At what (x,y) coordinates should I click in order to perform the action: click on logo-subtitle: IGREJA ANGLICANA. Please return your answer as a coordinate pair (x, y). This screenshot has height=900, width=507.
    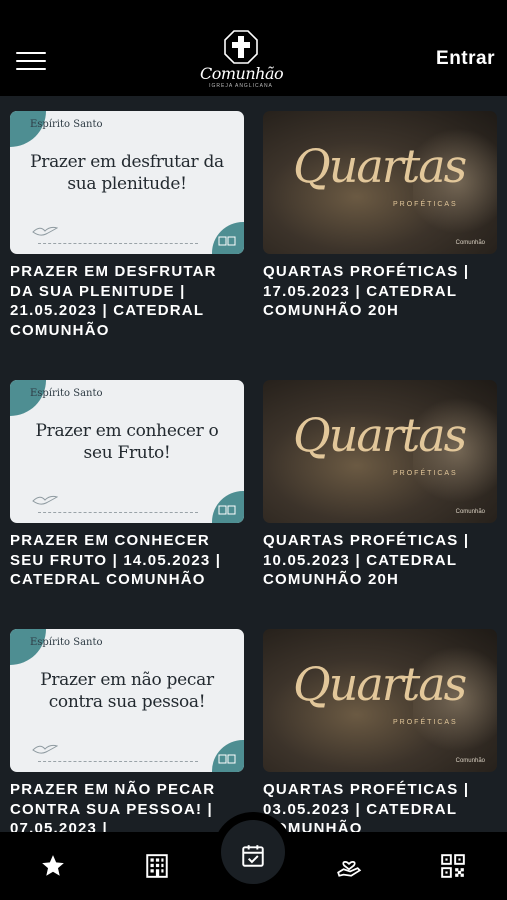
    Looking at the image, I should click on (241, 86).